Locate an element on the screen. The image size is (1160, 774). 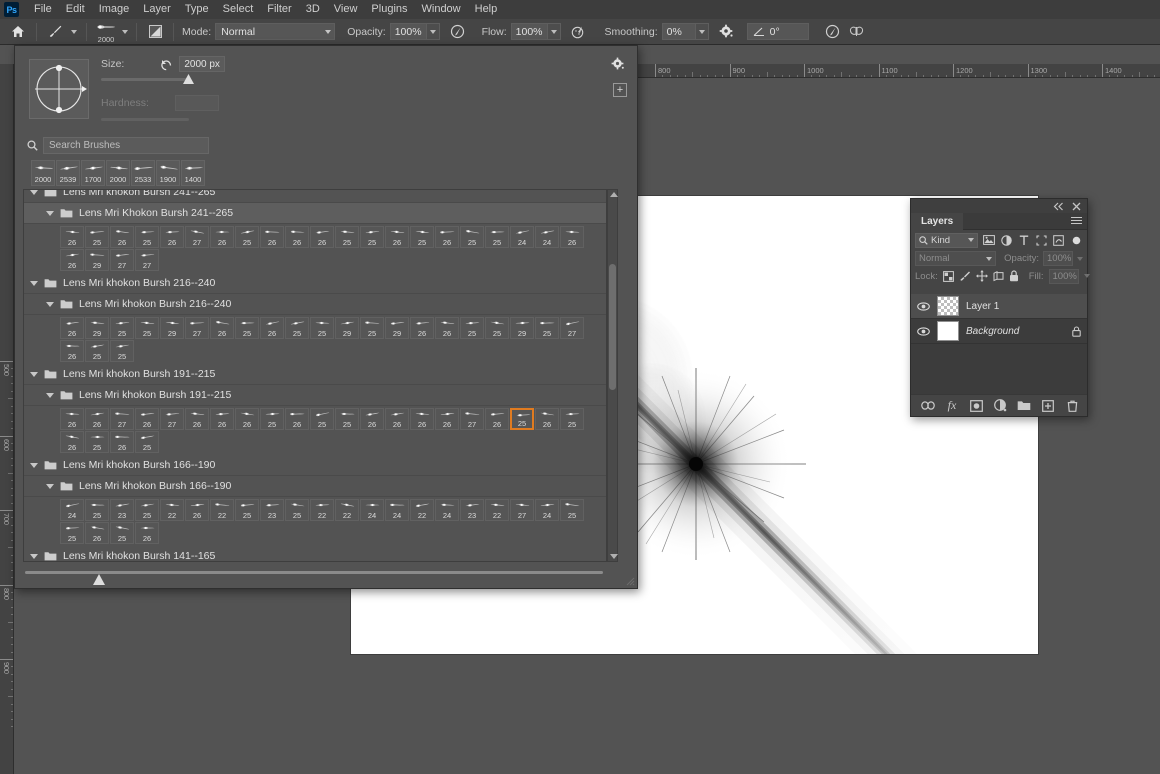
brush-preset-cell: 2533 is located at coordinates (143, 173).